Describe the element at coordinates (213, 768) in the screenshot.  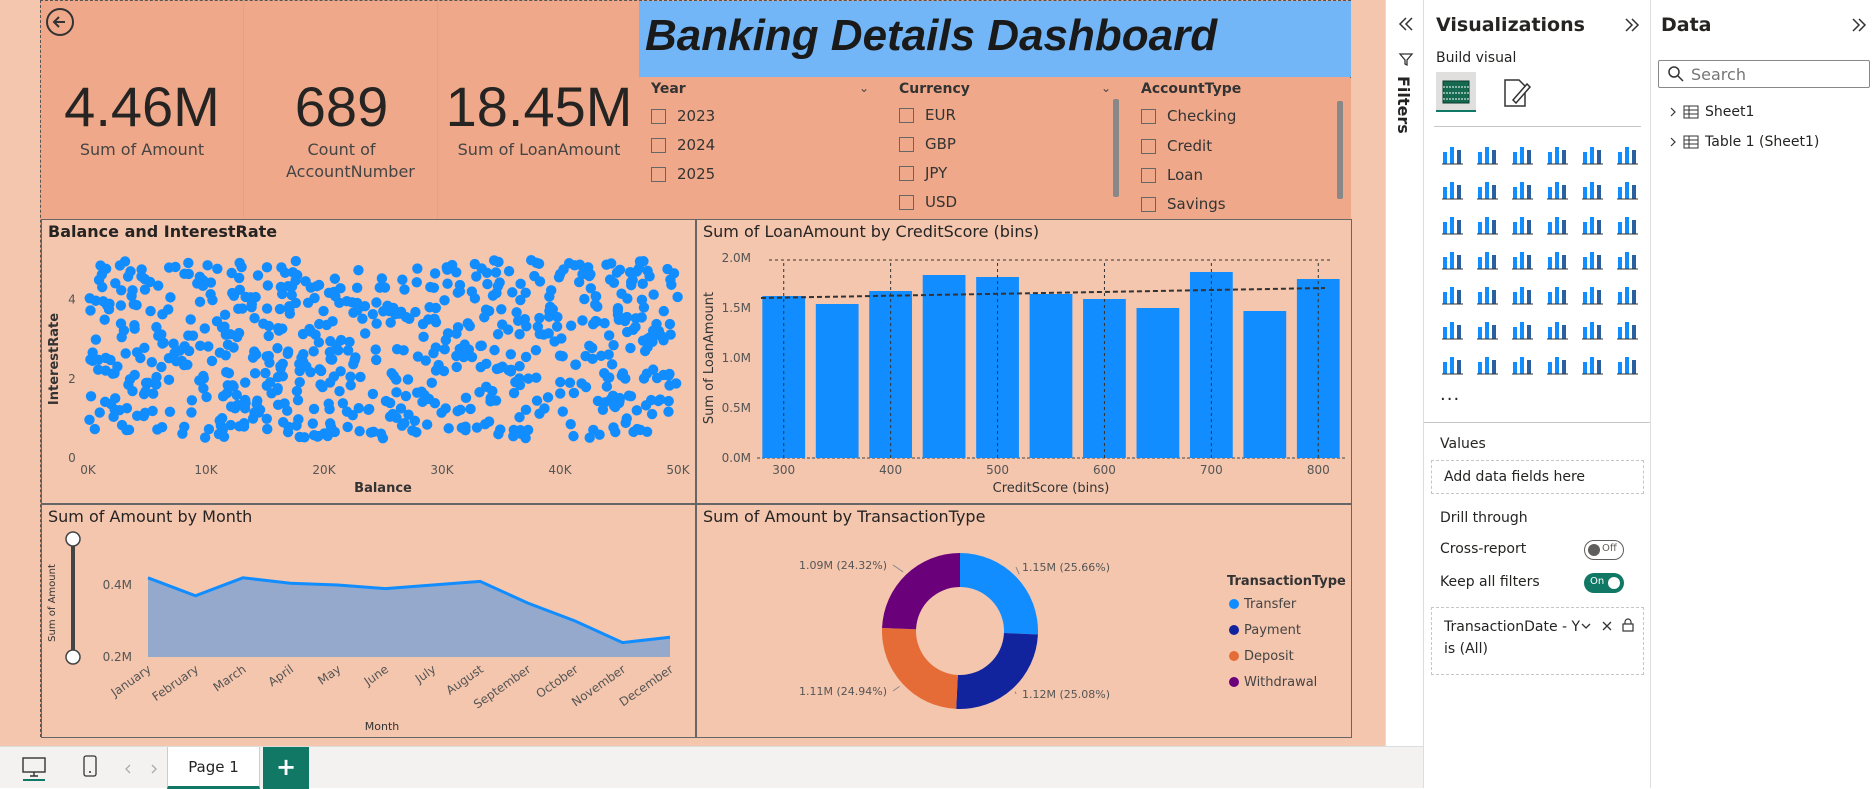
I see `page-tab-page-1: Page 1` at that location.